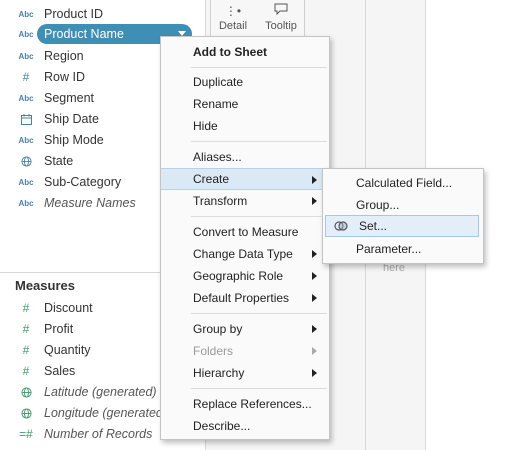 The image size is (510, 450). I want to click on set-icon, so click(341, 226).